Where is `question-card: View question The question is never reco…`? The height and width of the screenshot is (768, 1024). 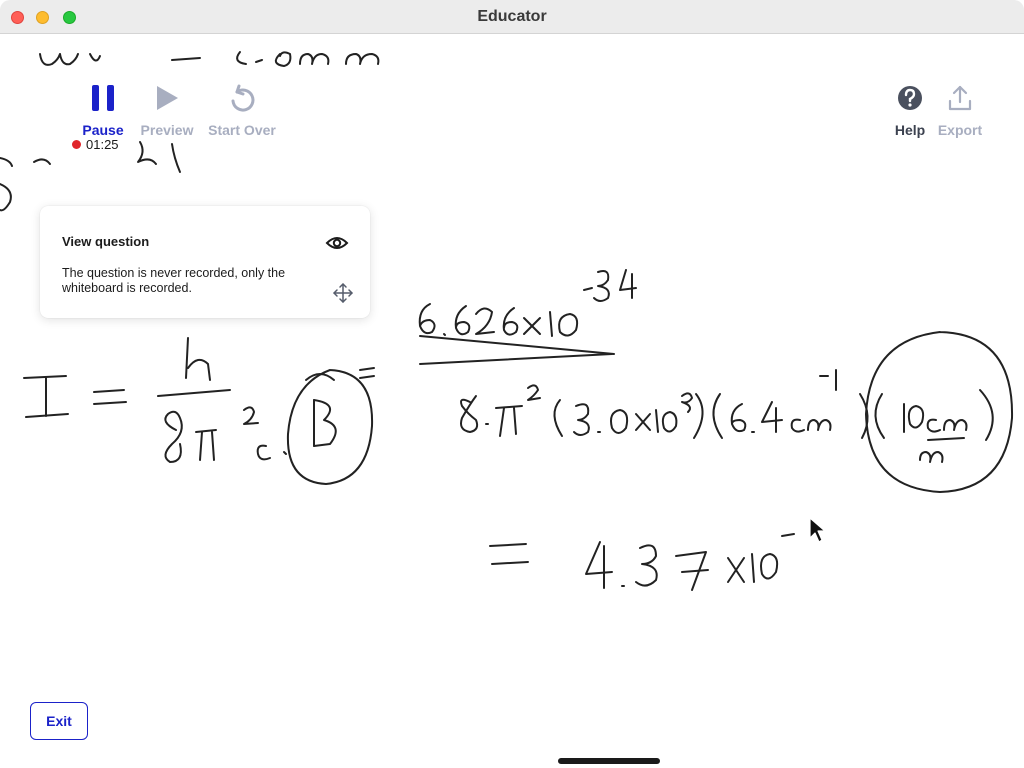 question-card: View question The question is never reco… is located at coordinates (205, 262).